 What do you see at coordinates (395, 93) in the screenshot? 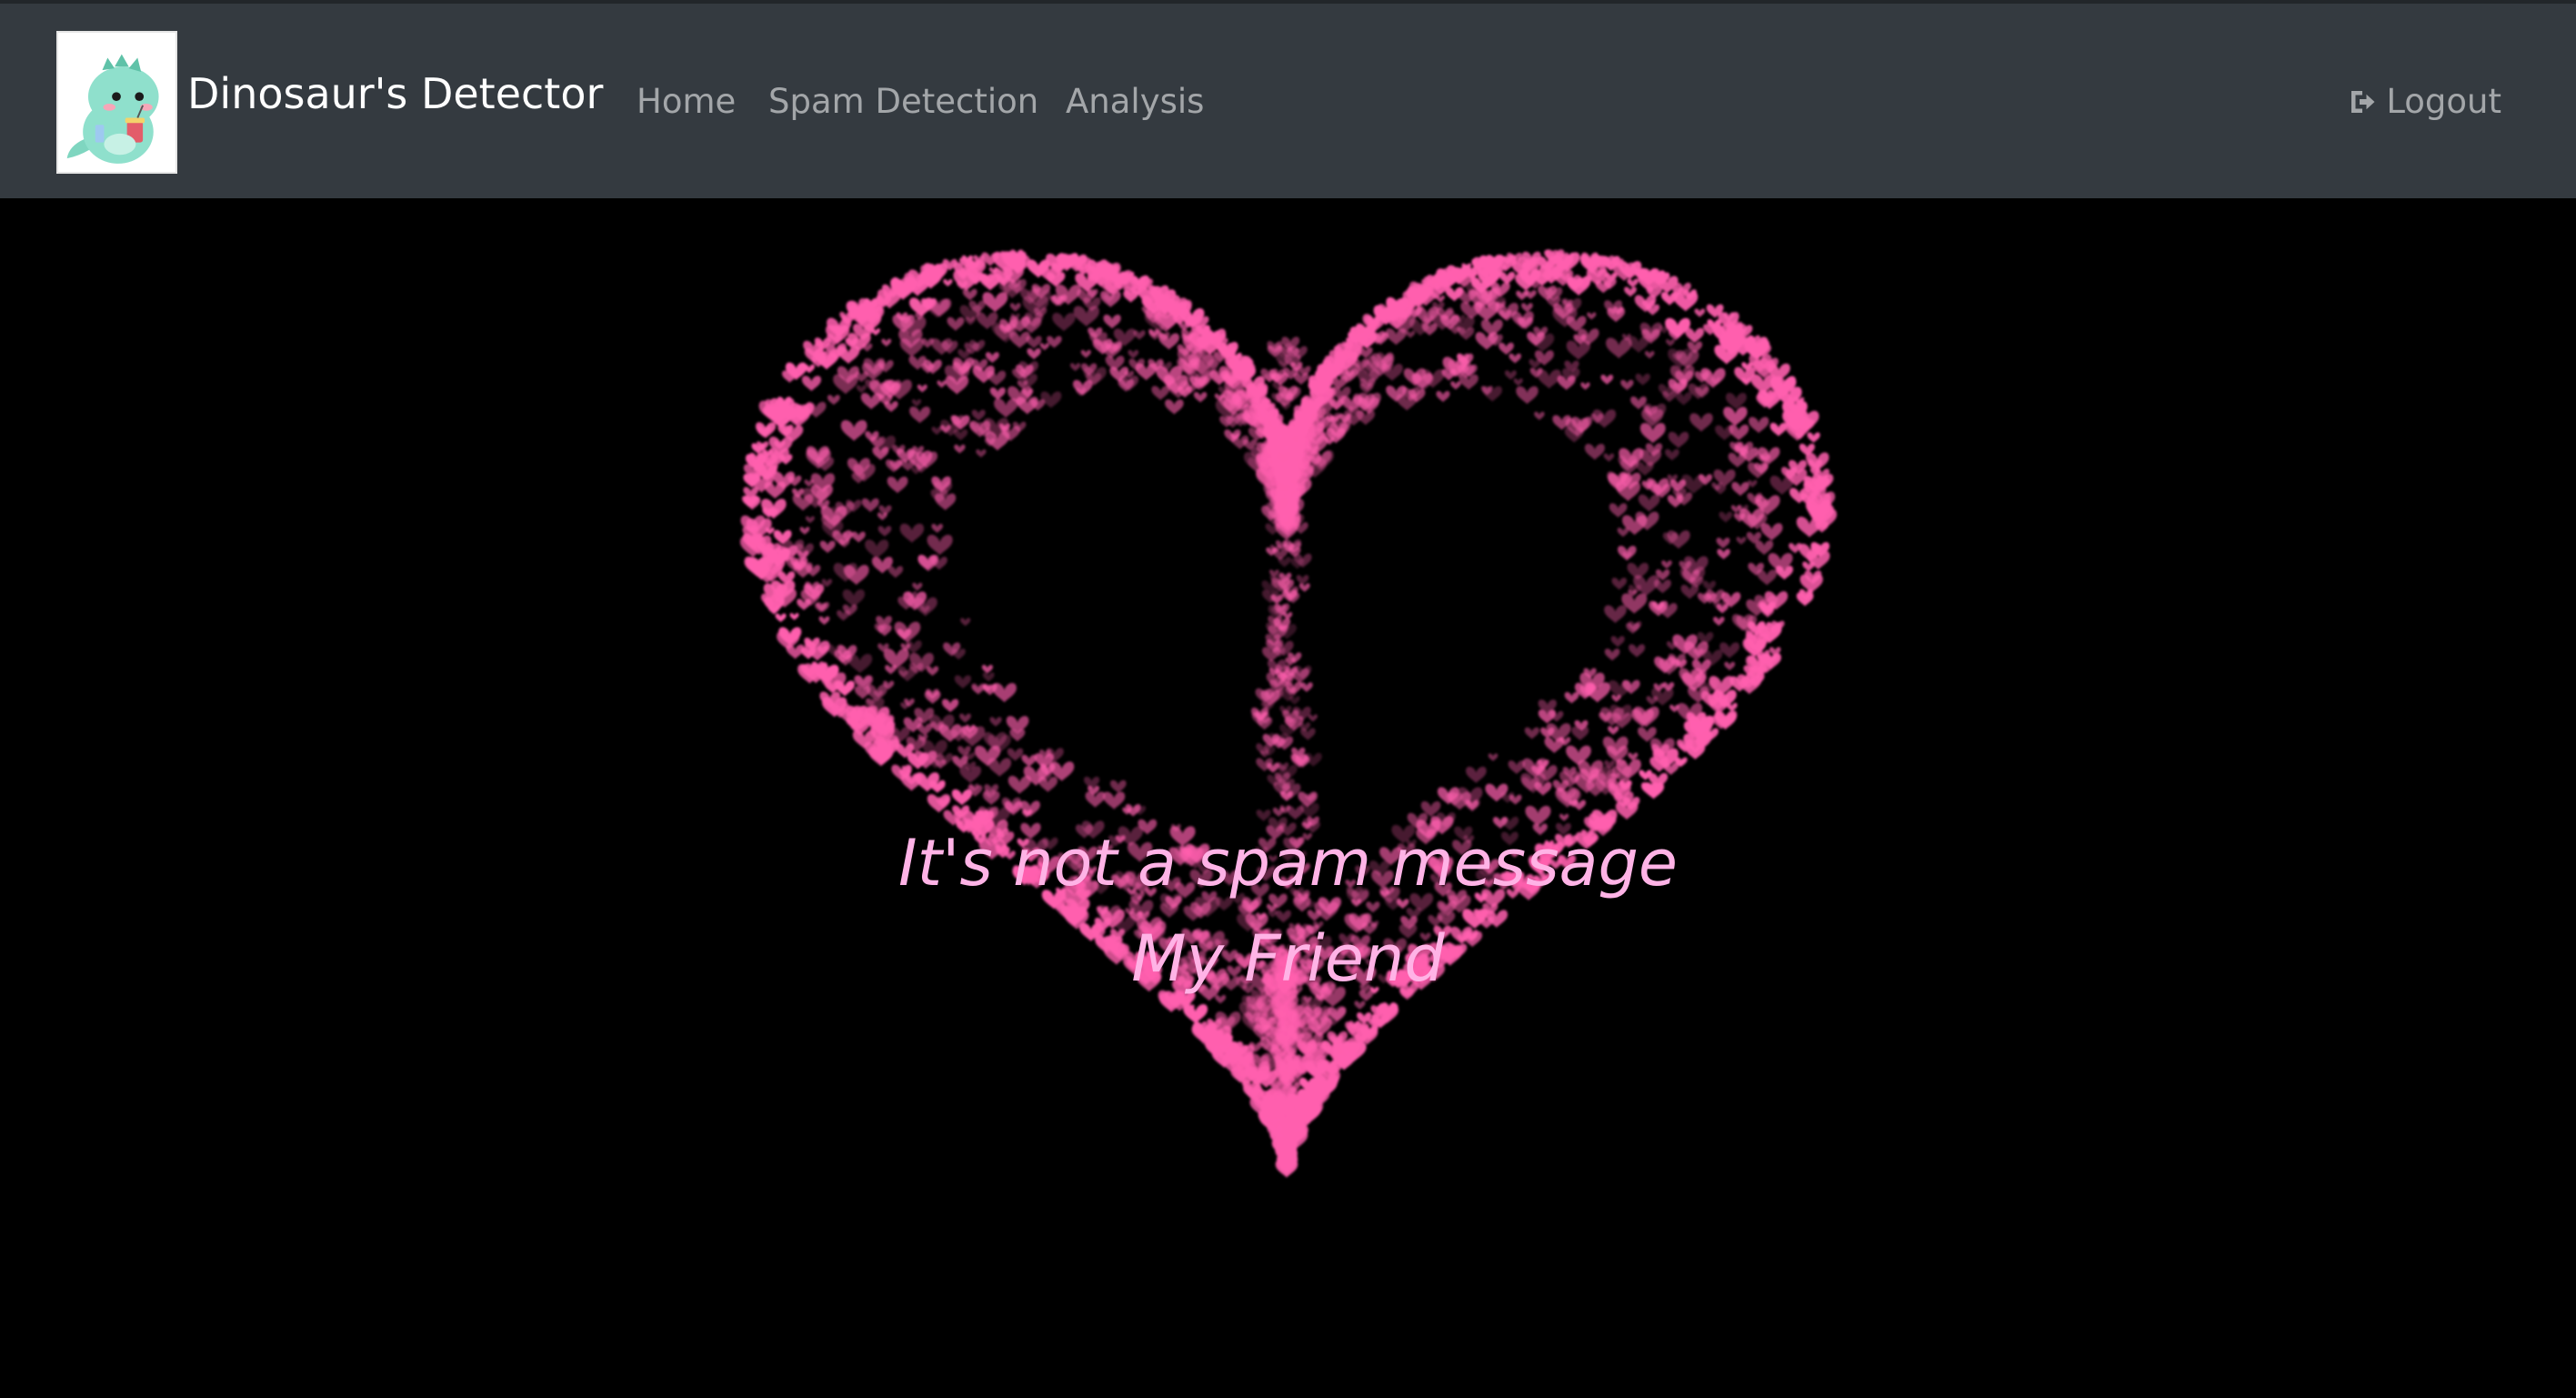
I see `brand-name: Dinosaur's Detector` at bounding box center [395, 93].